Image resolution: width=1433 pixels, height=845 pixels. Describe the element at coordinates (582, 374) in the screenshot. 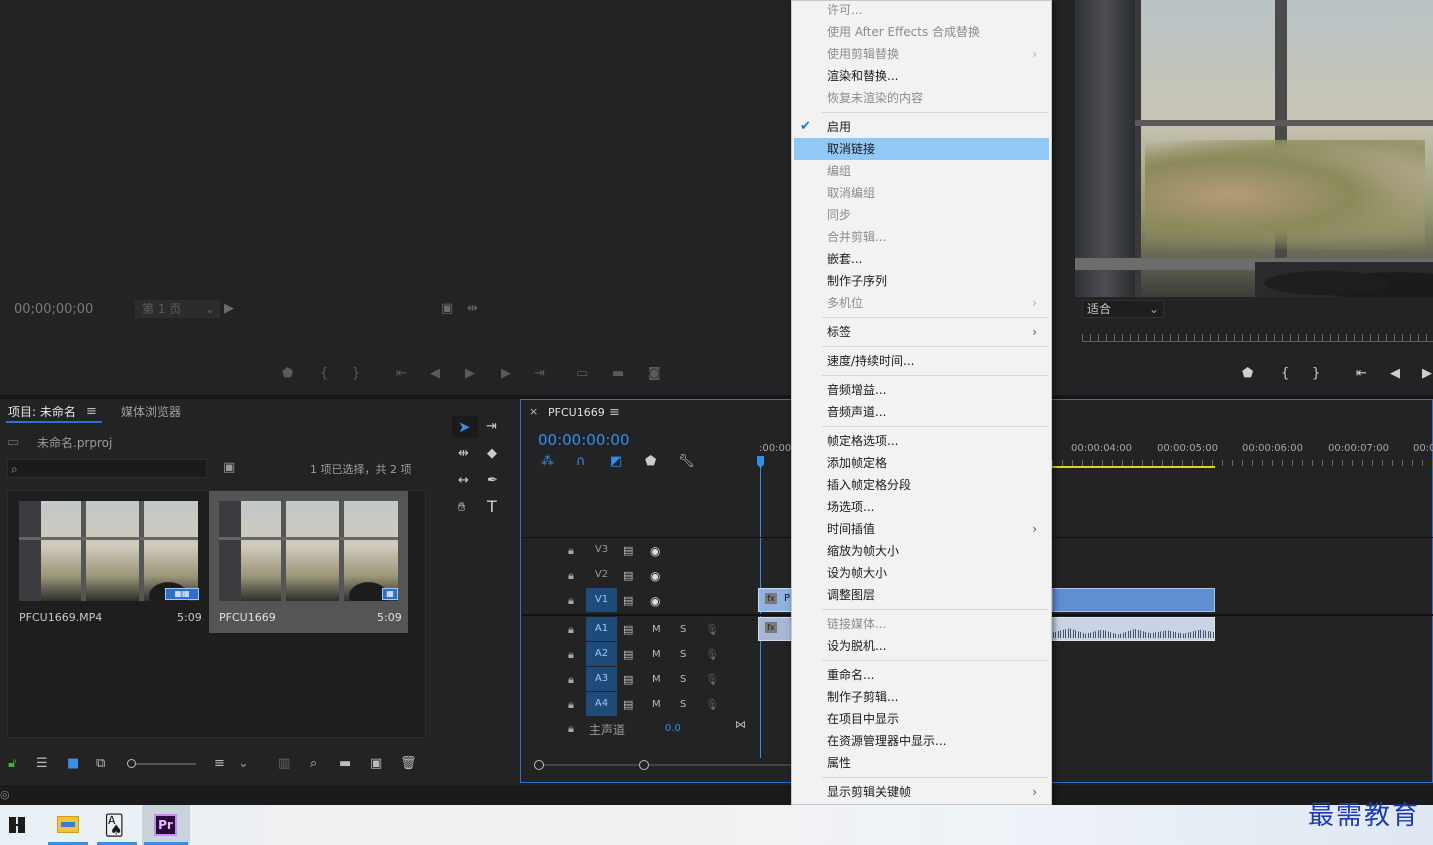

I see `insert-clip-icon: ▭` at that location.